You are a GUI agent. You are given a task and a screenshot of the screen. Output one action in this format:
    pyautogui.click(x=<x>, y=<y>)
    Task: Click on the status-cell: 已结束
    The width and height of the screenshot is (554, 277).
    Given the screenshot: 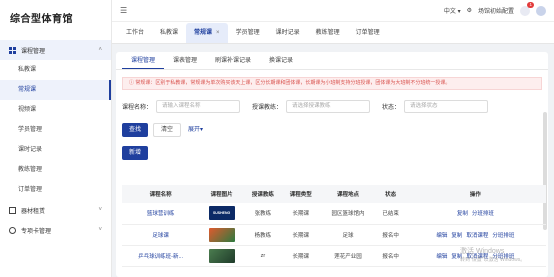 What is the action you would take?
    pyautogui.click(x=390, y=214)
    